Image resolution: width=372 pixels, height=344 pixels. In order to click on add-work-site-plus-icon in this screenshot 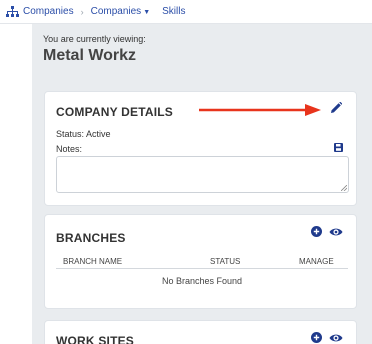, I will do `click(316, 337)`.